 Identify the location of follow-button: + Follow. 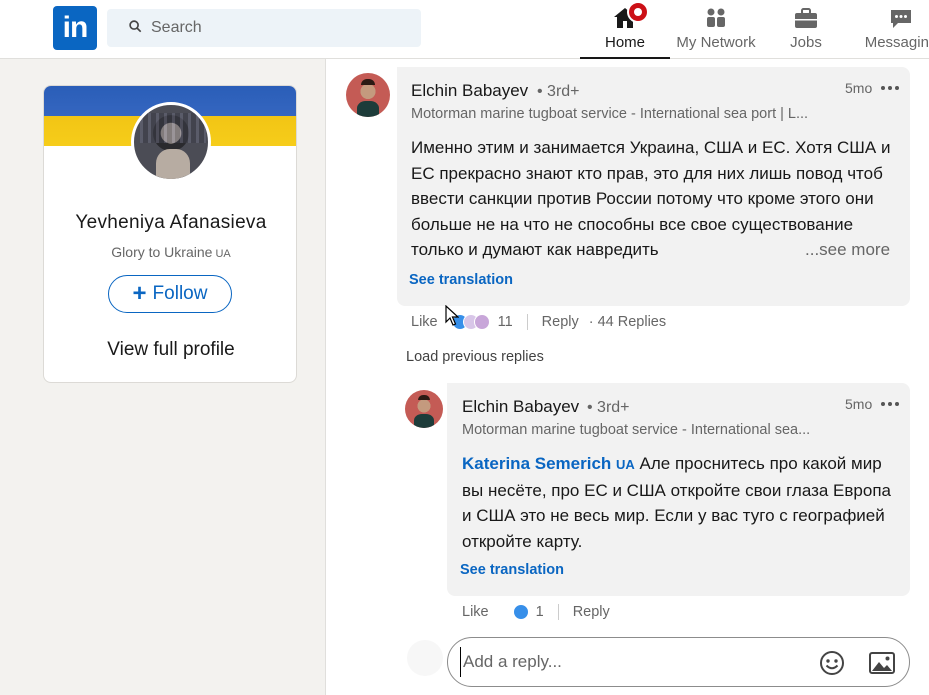
(170, 294).